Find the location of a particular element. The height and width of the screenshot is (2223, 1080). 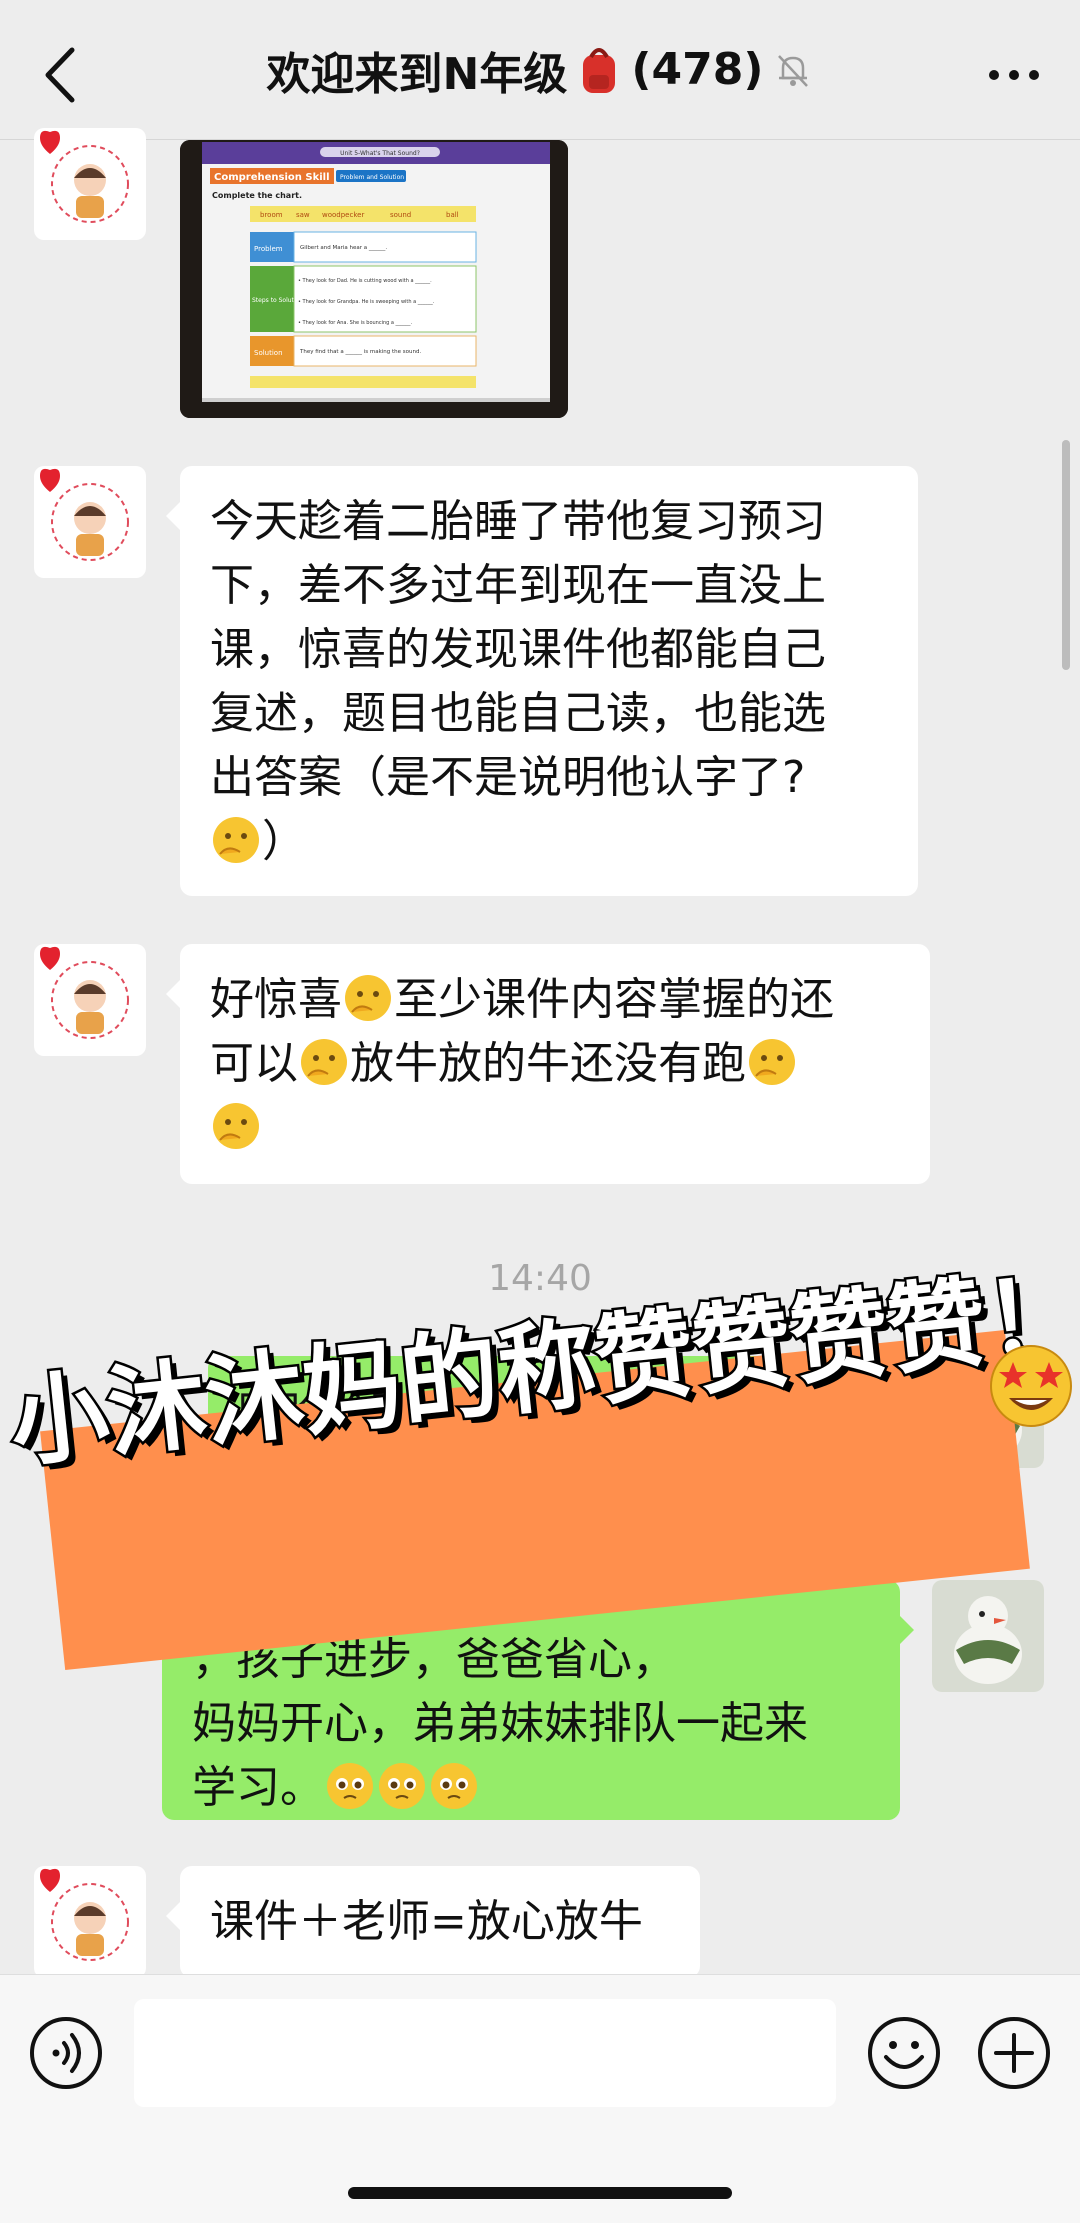

unit-title: Unit 5-What's That Sound? is located at coordinates (380, 153).